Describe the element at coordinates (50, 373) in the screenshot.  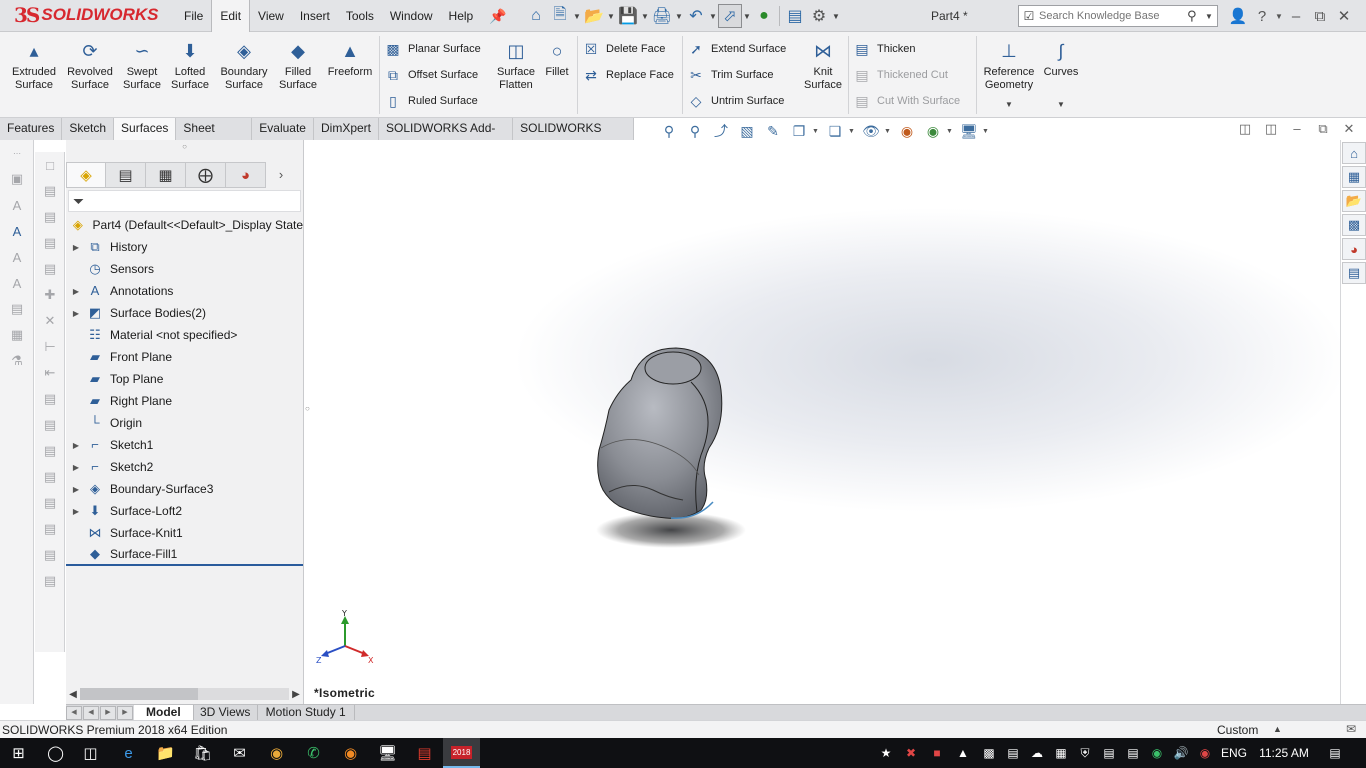
I see `align-left-icon: ⇤` at that location.